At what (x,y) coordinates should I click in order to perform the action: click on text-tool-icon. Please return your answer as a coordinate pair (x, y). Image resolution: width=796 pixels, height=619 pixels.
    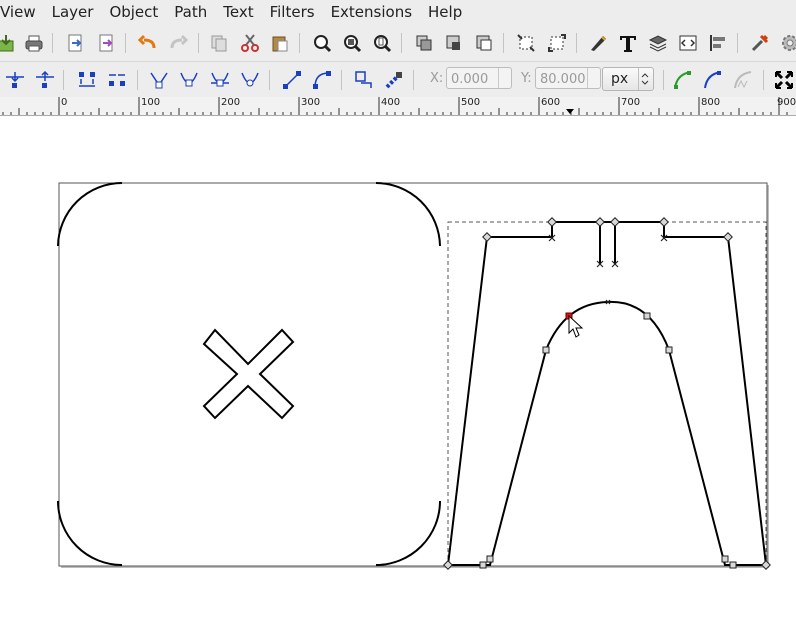
    Looking at the image, I should click on (628, 43).